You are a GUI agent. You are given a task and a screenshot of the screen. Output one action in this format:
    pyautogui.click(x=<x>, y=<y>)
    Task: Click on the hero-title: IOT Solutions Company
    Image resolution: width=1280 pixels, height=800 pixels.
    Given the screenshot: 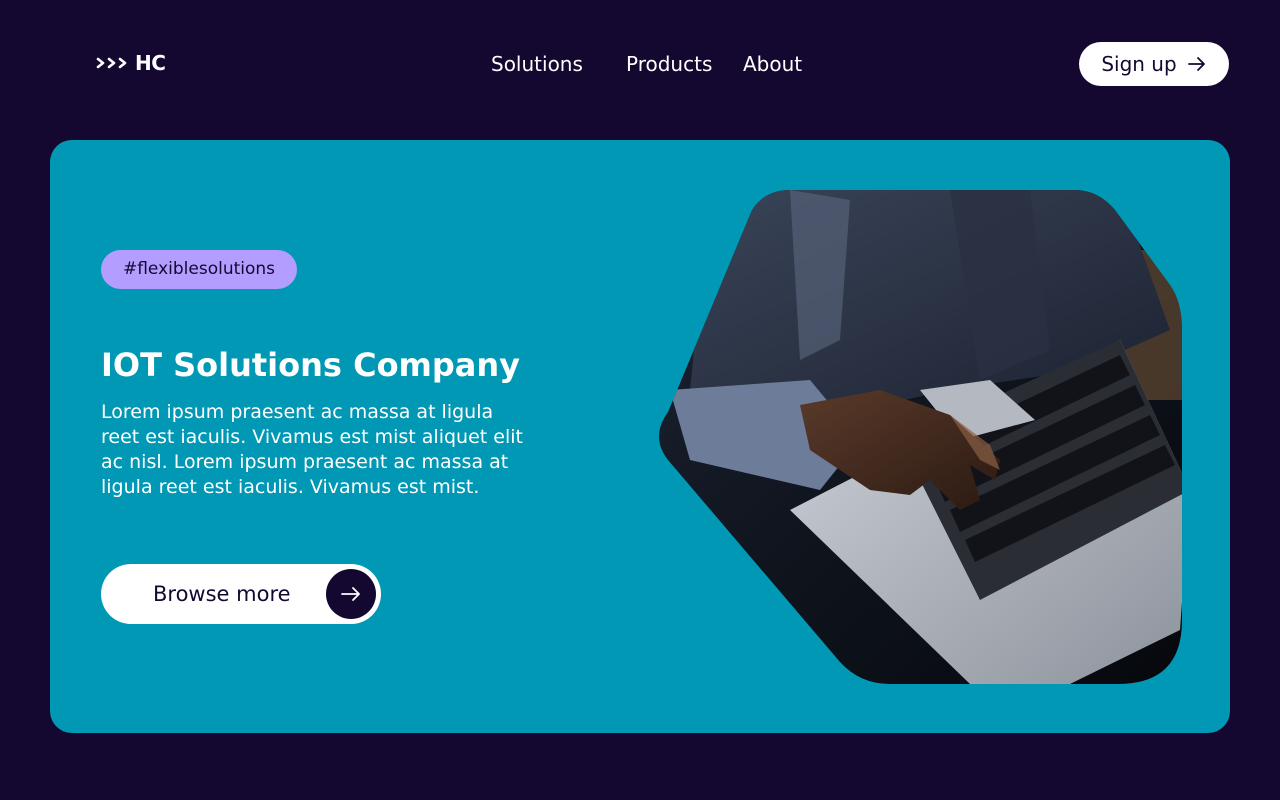 What is the action you would take?
    pyautogui.click(x=311, y=365)
    